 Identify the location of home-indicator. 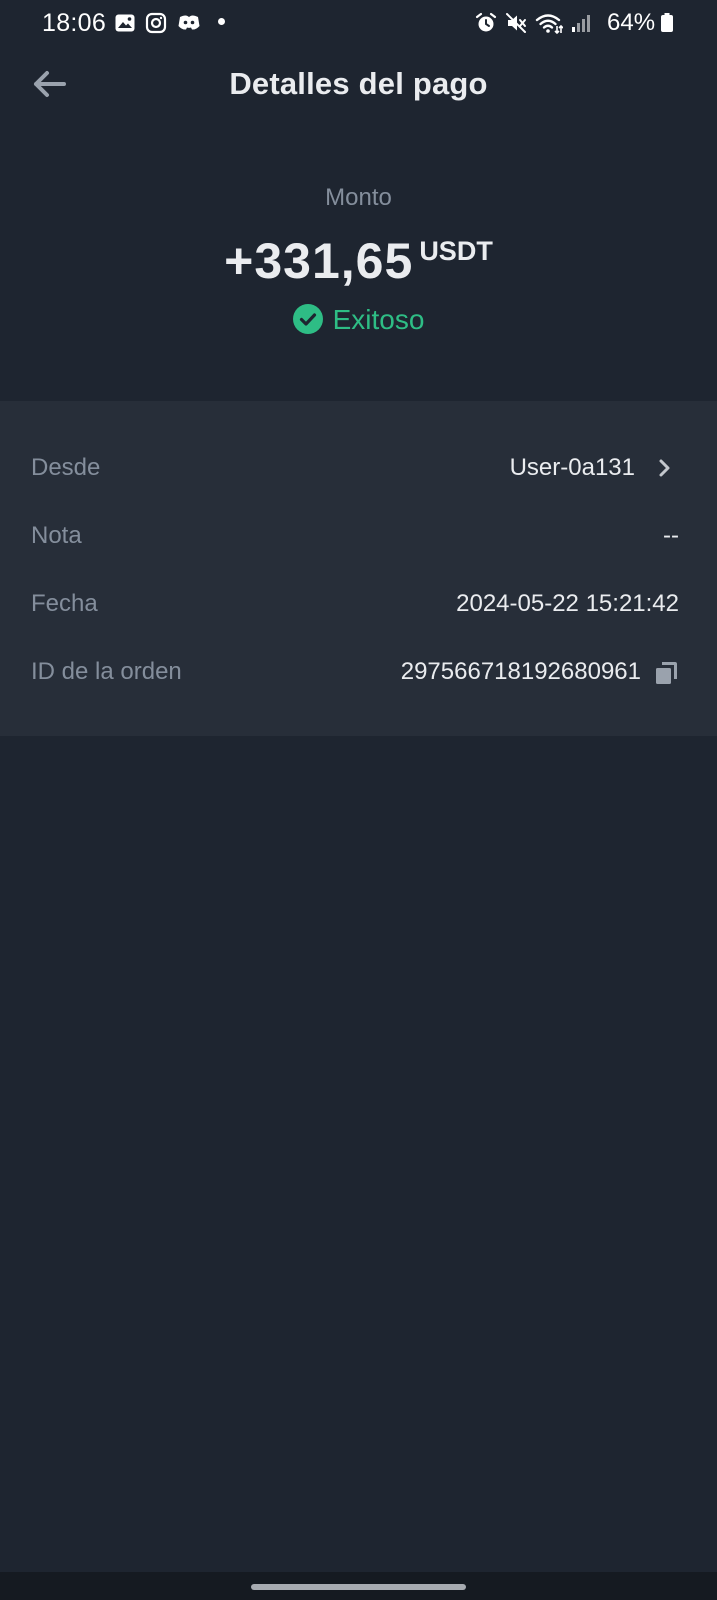
(358, 1587).